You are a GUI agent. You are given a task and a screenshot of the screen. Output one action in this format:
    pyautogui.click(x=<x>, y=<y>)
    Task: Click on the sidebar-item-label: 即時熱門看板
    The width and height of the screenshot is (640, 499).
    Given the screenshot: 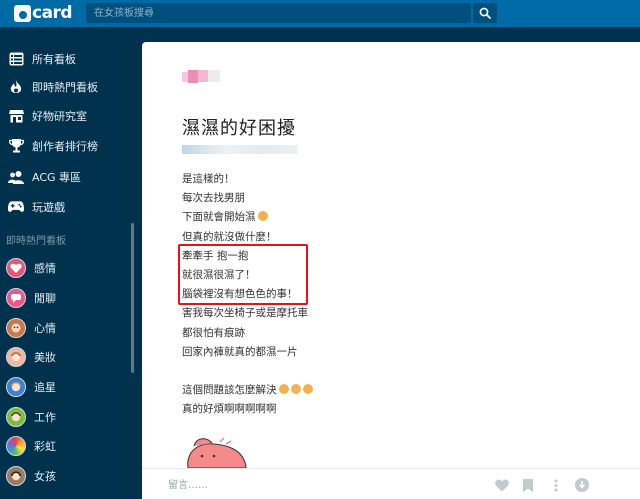 What is the action you would take?
    pyautogui.click(x=65, y=87)
    